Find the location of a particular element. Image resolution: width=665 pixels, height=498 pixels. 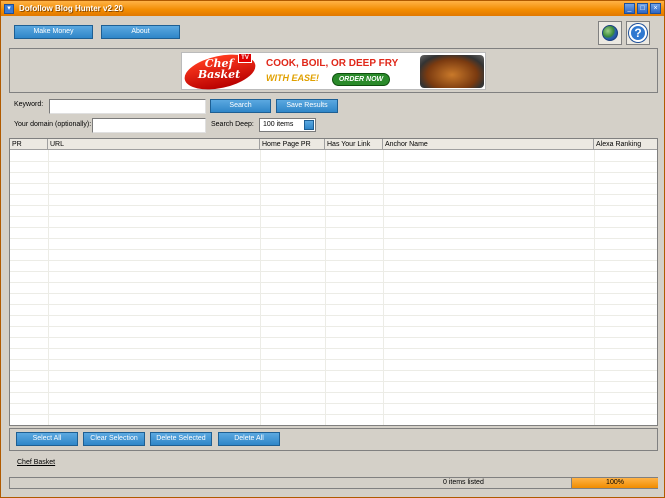

maximize-icon: □ is located at coordinates (642, 8).